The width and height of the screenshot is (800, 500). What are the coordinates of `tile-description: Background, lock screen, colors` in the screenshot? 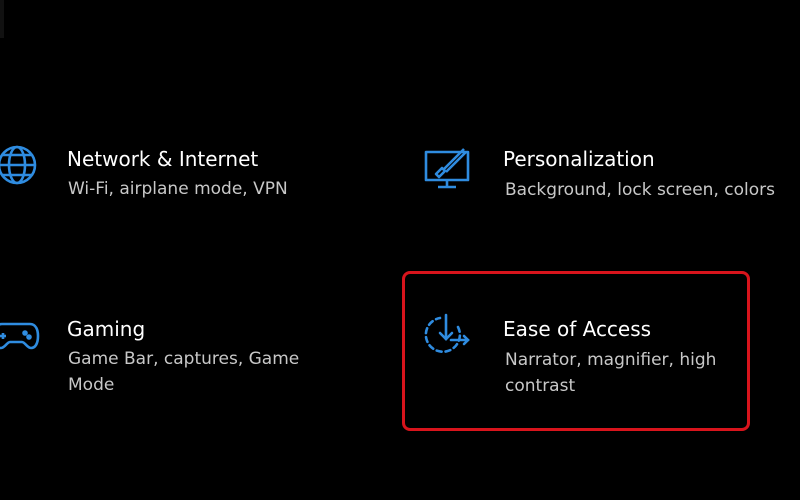 It's located at (640, 190).